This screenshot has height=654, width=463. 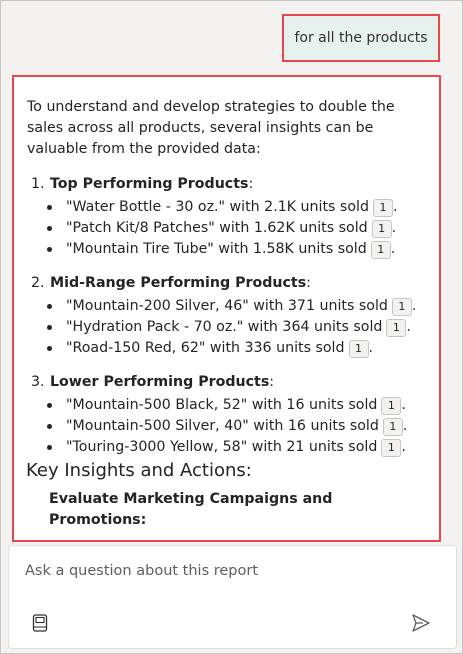 I want to click on section-number: 2., so click(x=38, y=283).